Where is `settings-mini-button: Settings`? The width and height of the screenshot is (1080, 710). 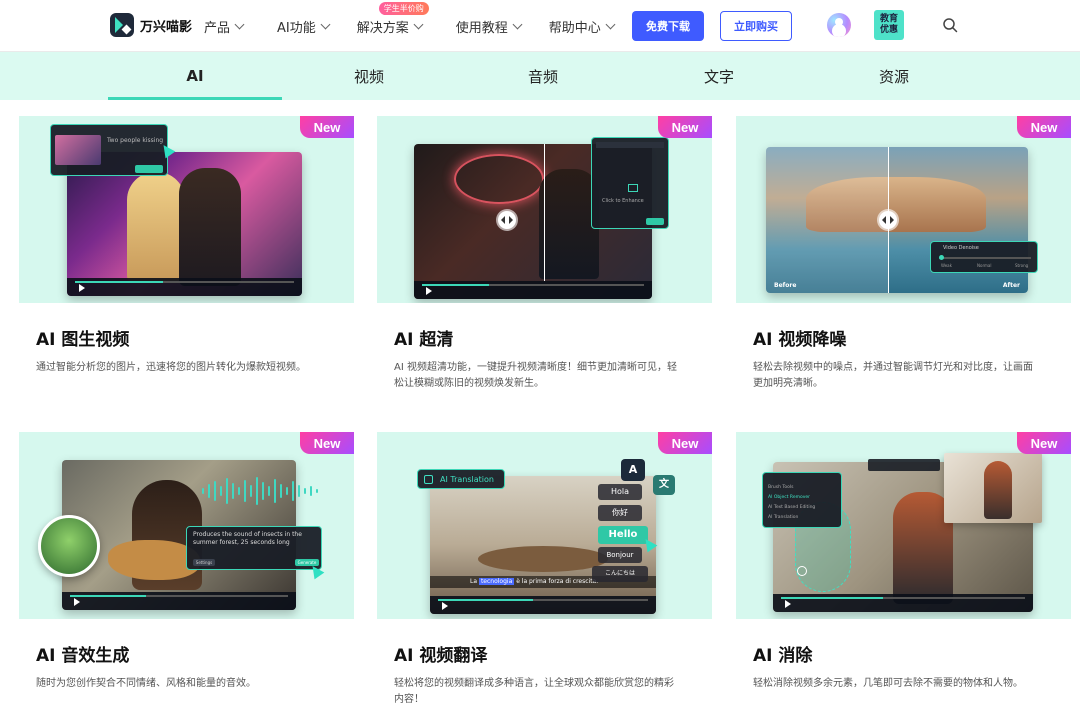 settings-mini-button: Settings is located at coordinates (204, 562).